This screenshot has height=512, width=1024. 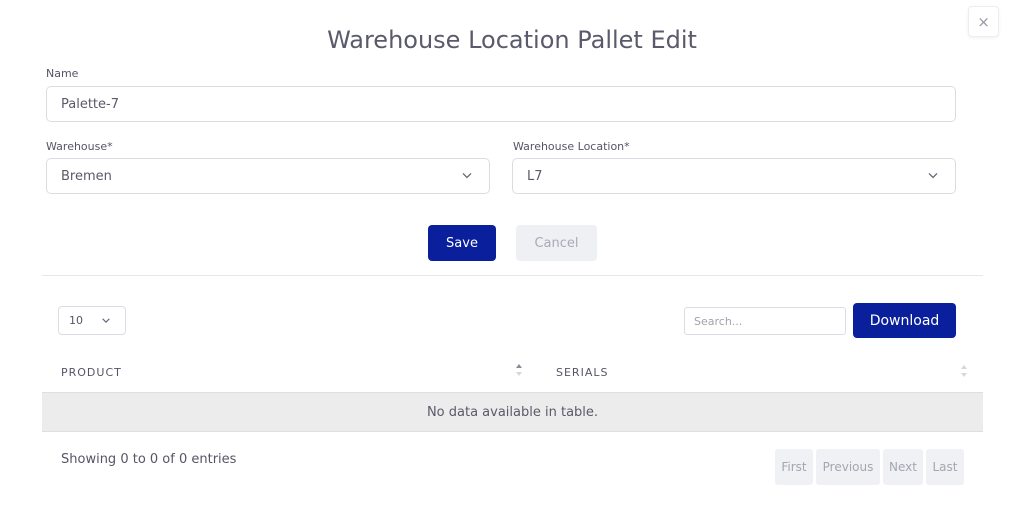 I want to click on warehouse-select: Bremen, so click(x=268, y=176).